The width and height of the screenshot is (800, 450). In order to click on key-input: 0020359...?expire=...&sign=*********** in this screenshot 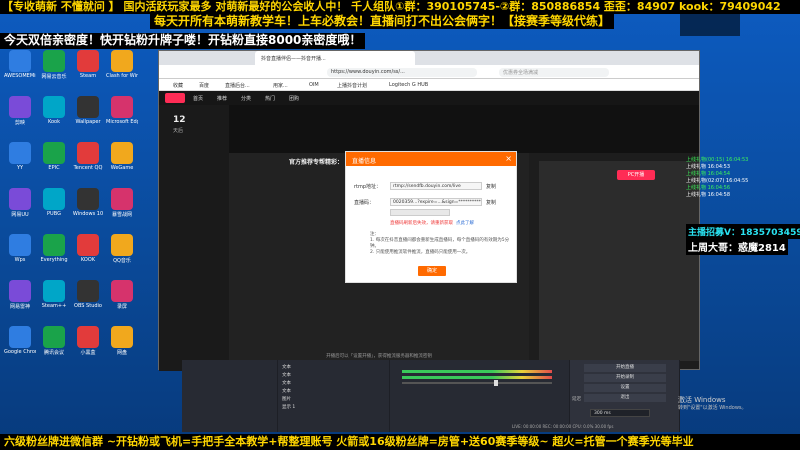, I will do `click(436, 202)`.